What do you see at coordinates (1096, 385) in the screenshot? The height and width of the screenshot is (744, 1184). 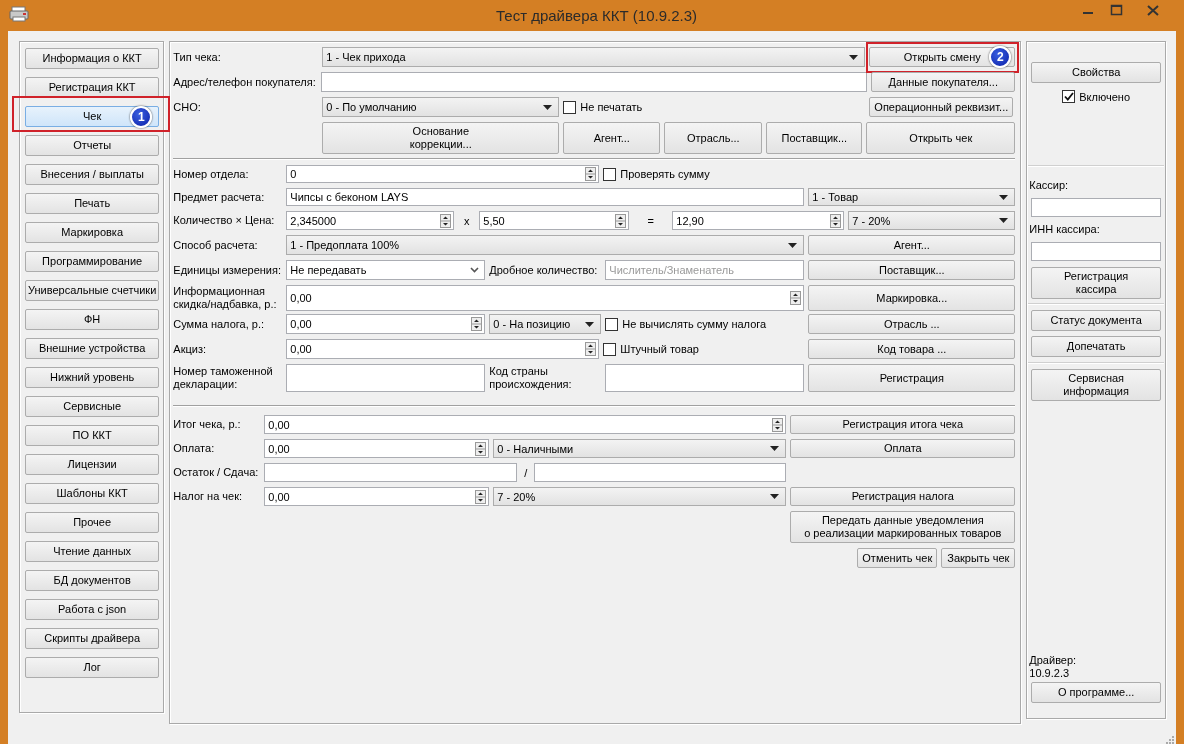 I see `action-button: Сервисная информация` at bounding box center [1096, 385].